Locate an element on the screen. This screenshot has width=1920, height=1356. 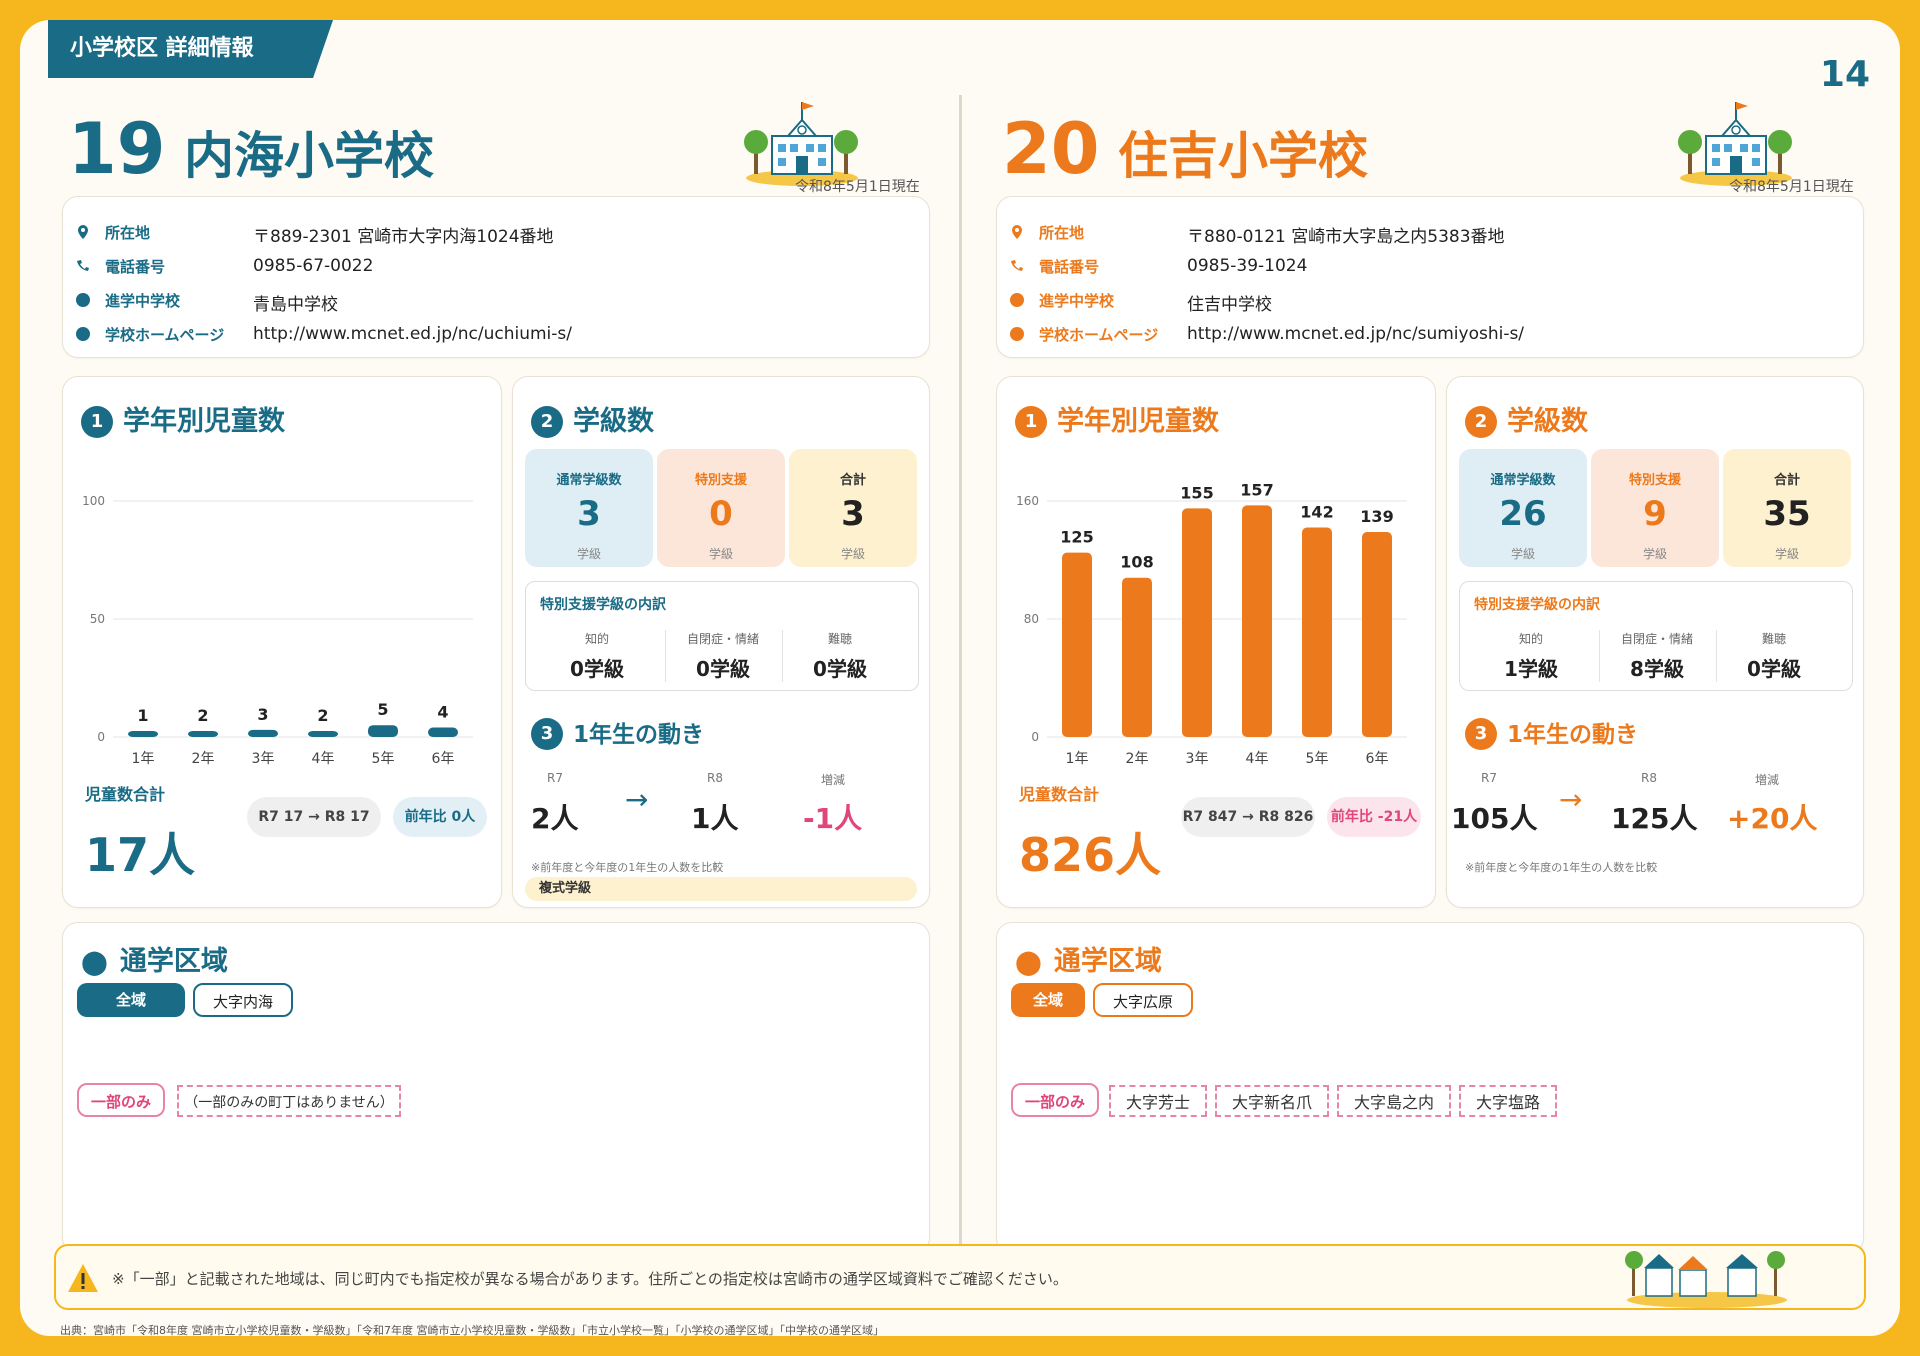
breakdown-autism: 自閉症・情緒 0学級 is located at coordinates (722, 656).